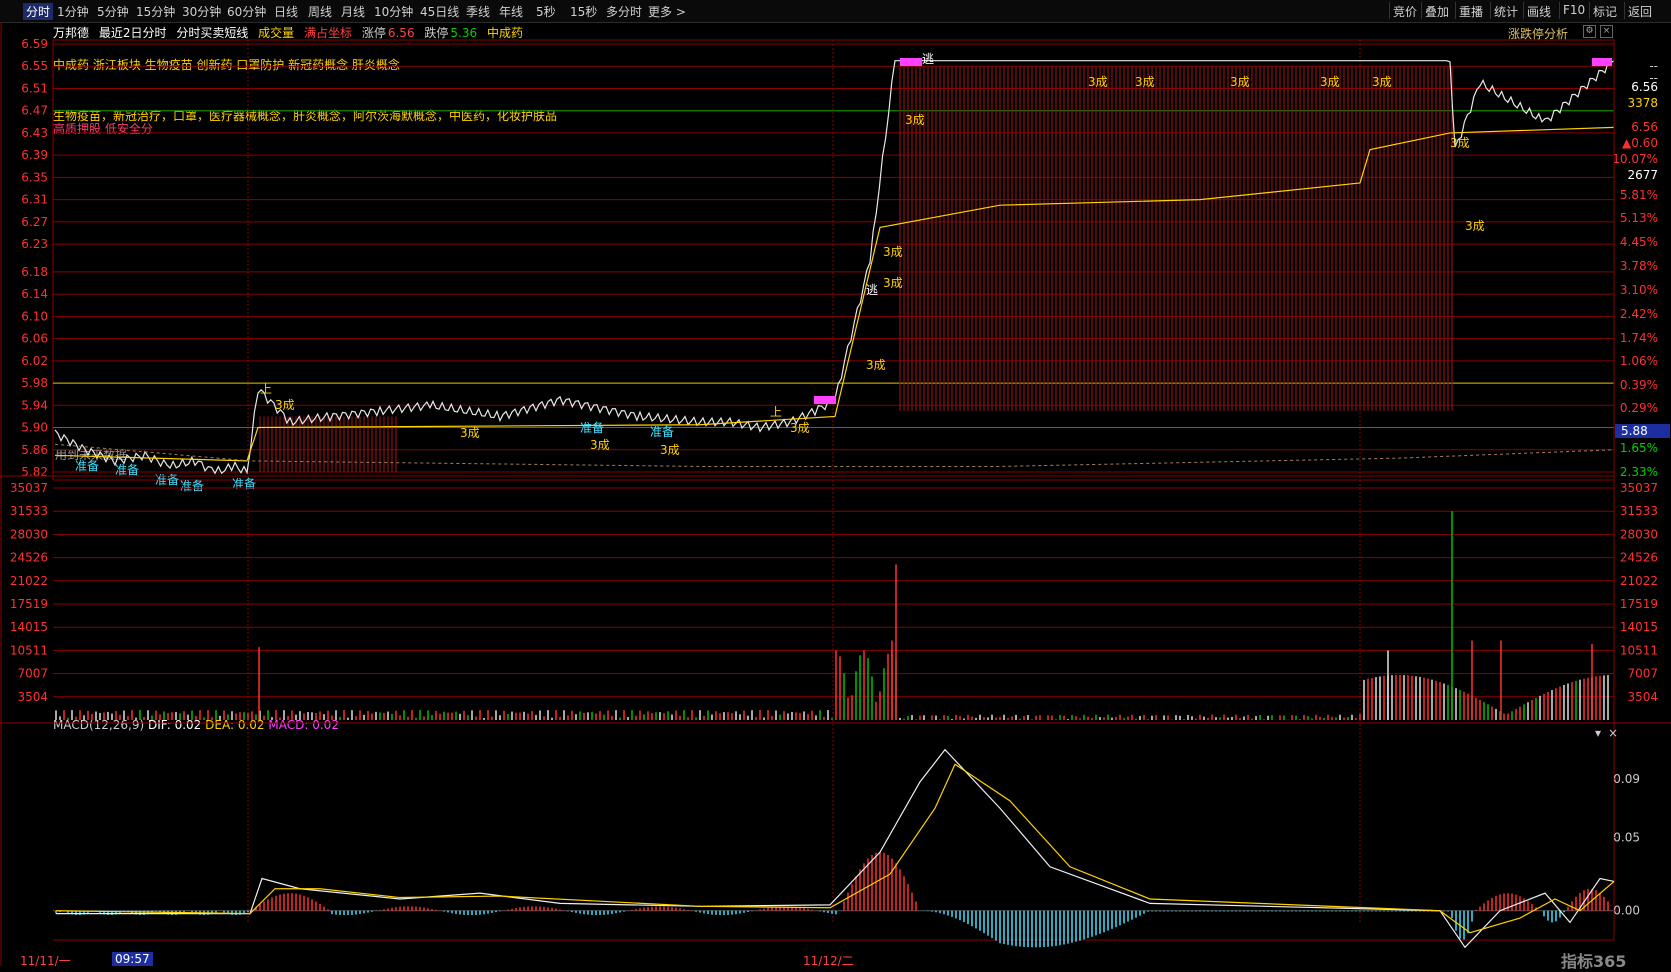 The height and width of the screenshot is (972, 1671). Describe the element at coordinates (1644, 87) in the screenshot. I see `right-price-1: 6.56` at that location.